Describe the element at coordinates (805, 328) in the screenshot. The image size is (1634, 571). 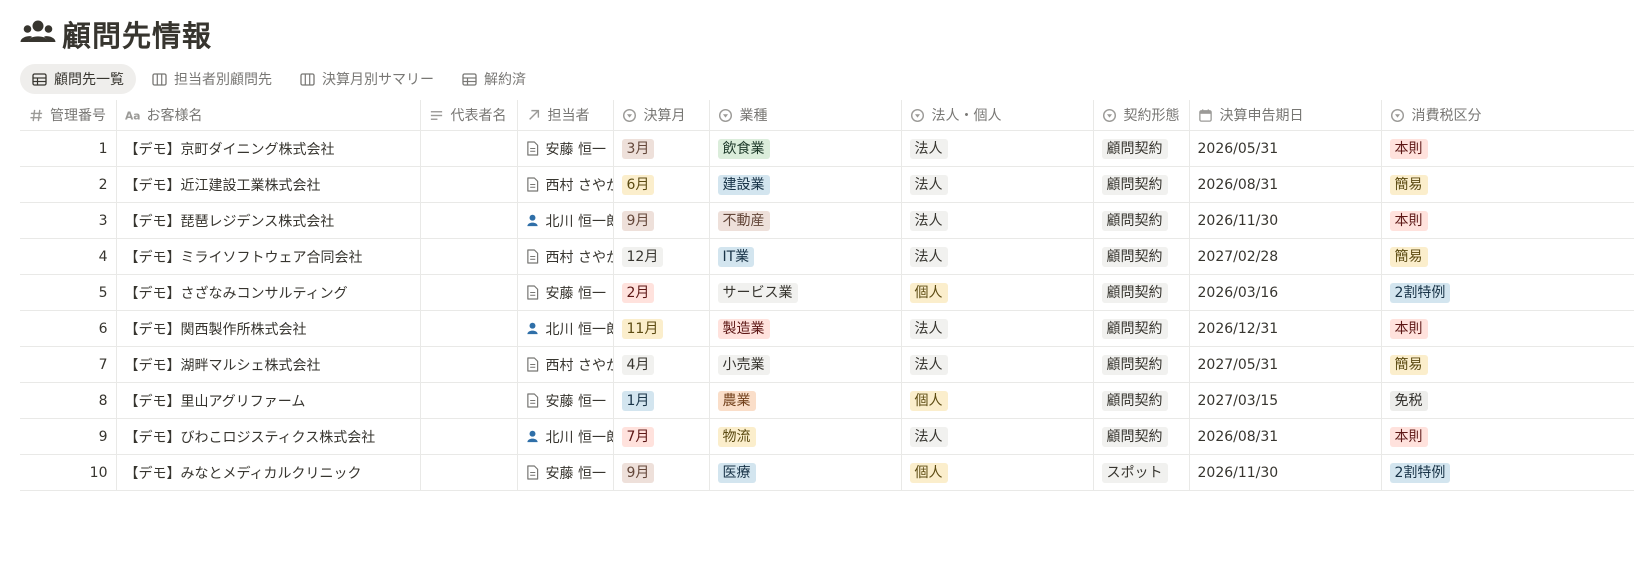
I see `industry-cell: 製造業` at that location.